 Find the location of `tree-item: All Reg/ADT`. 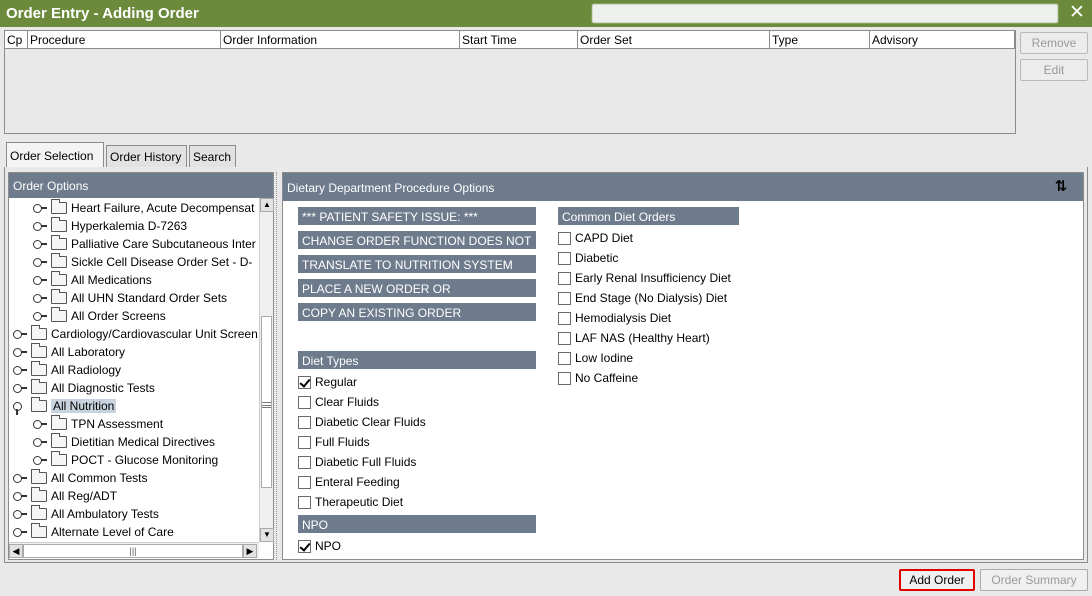

tree-item: All Reg/ADT is located at coordinates (65, 496).